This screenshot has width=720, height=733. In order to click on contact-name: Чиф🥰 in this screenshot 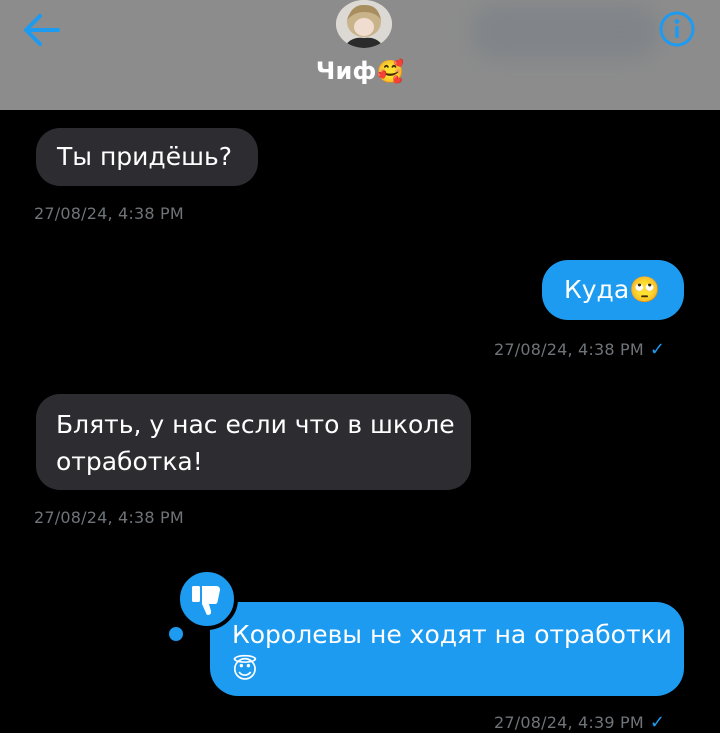, I will do `click(360, 71)`.